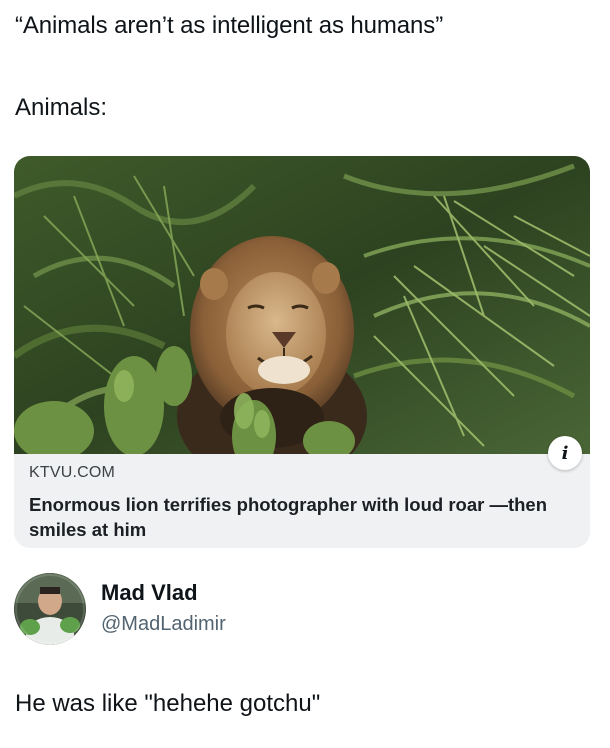 This screenshot has height=748, width=610. What do you see at coordinates (149, 593) in the screenshot?
I see `author-display-name: Mad Vlad` at bounding box center [149, 593].